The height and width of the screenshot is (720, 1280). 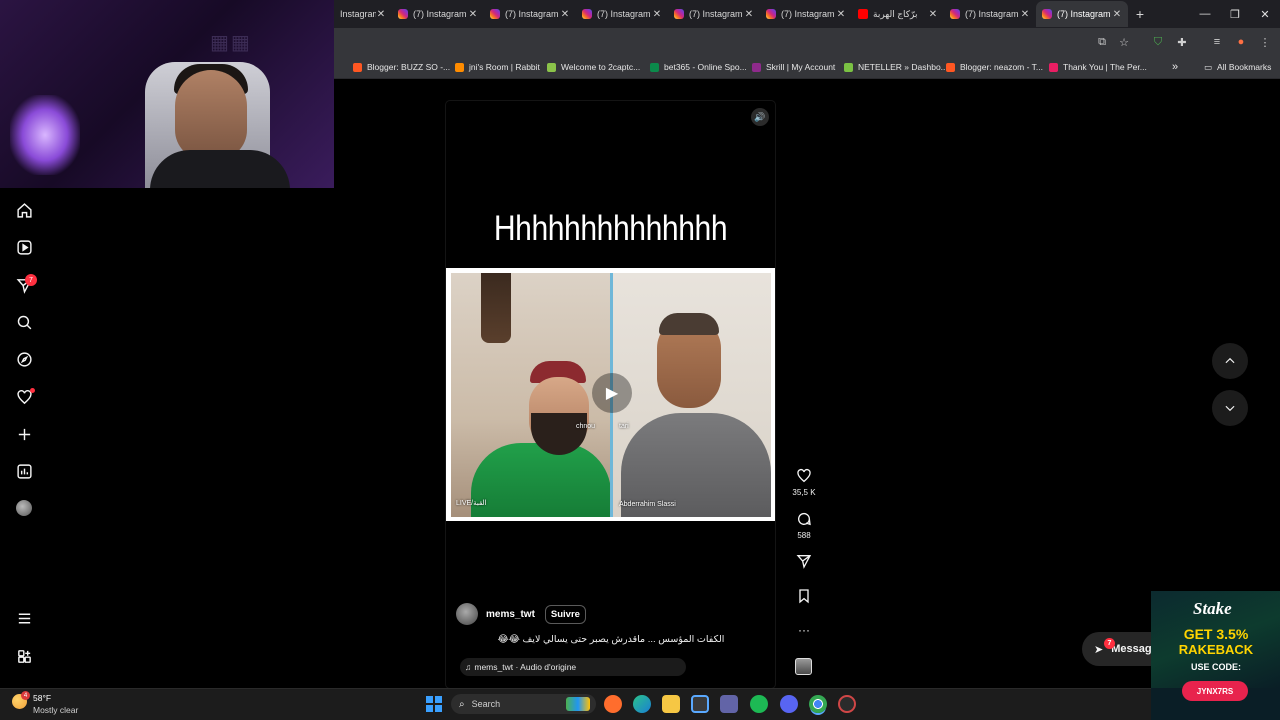 I want to click on shield-extension-icon: ⛉, so click(x=1158, y=42).